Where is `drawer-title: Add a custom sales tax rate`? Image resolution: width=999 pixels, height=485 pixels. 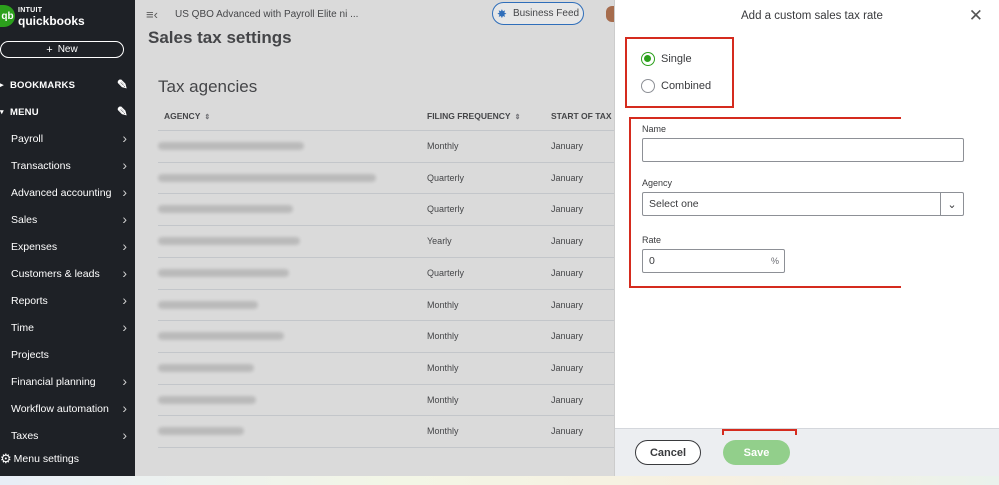
drawer-title: Add a custom sales tax rate is located at coordinates (812, 16).